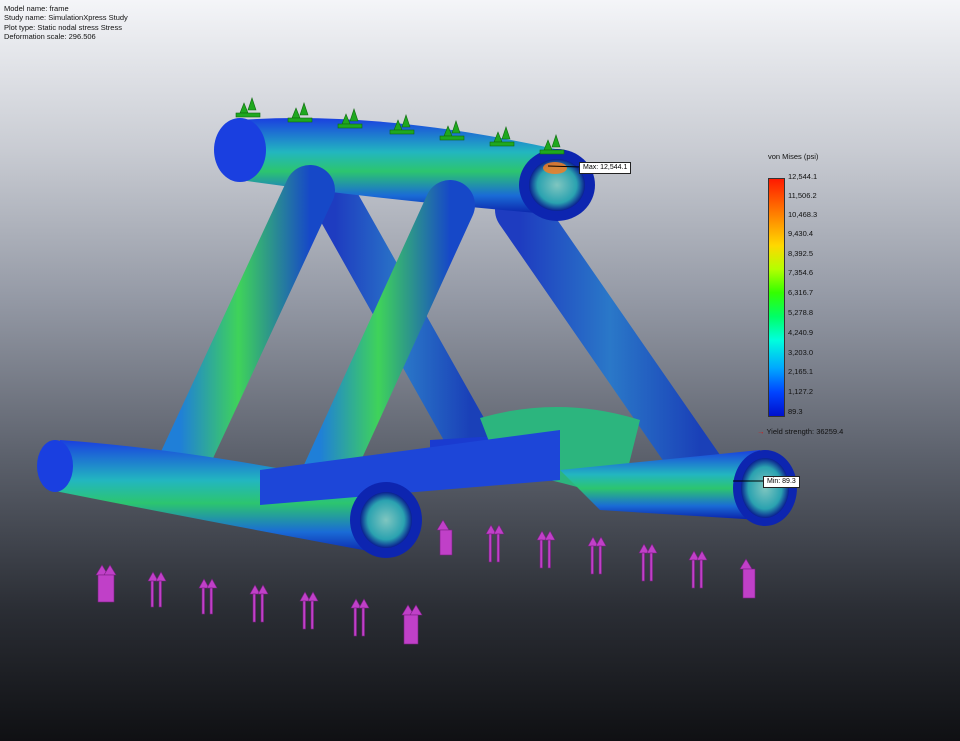 This screenshot has width=960, height=741. Describe the element at coordinates (781, 482) in the screenshot. I see `min-stress-callout: Min: 89.3` at that location.